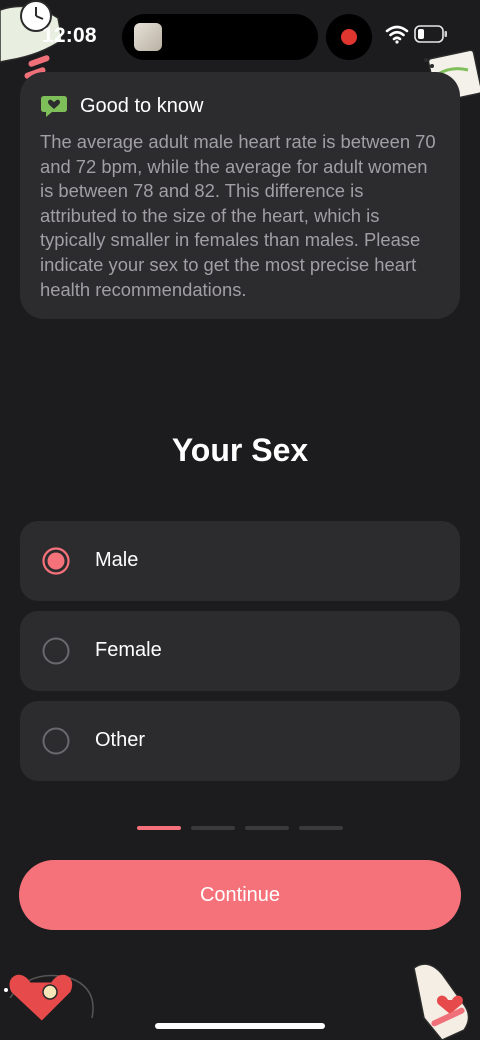  What do you see at coordinates (240, 895) in the screenshot?
I see `continue-button: Continue` at bounding box center [240, 895].